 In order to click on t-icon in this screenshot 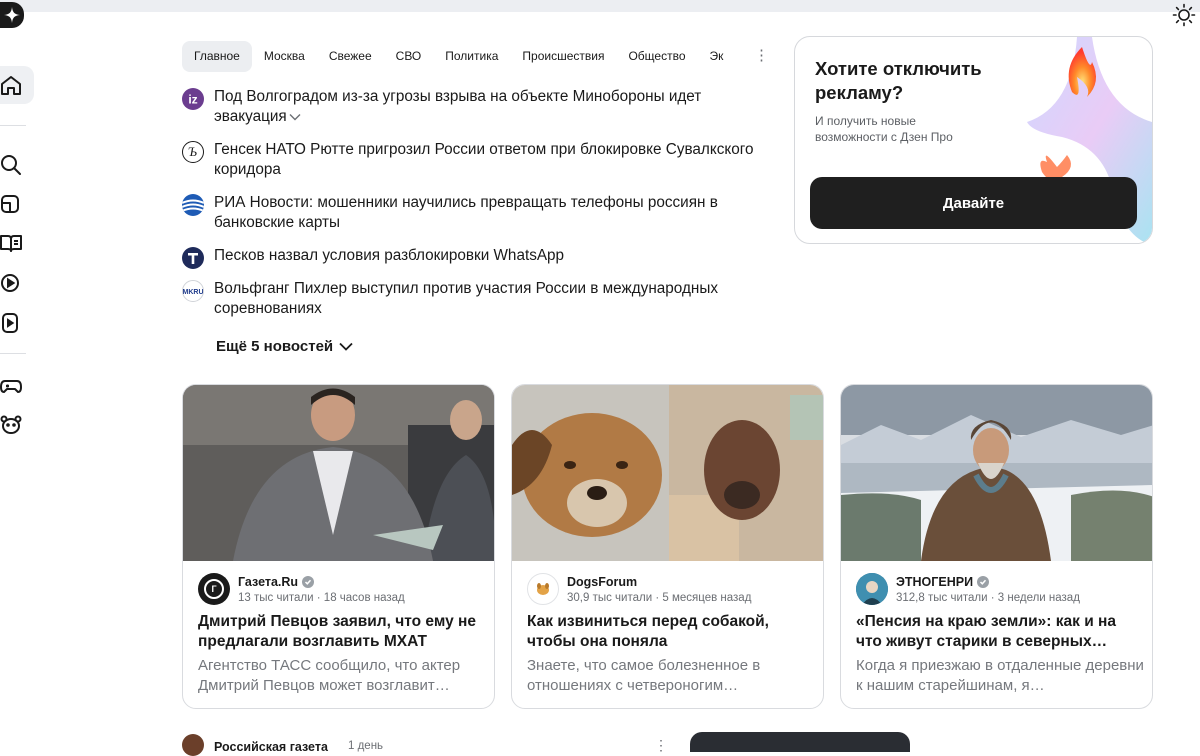, I will do `click(193, 258)`.